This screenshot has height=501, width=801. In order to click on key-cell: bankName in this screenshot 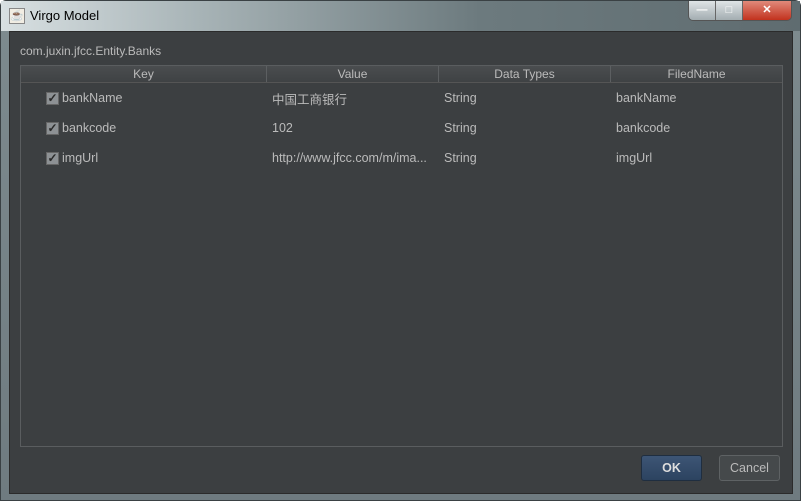, I will do `click(92, 98)`.